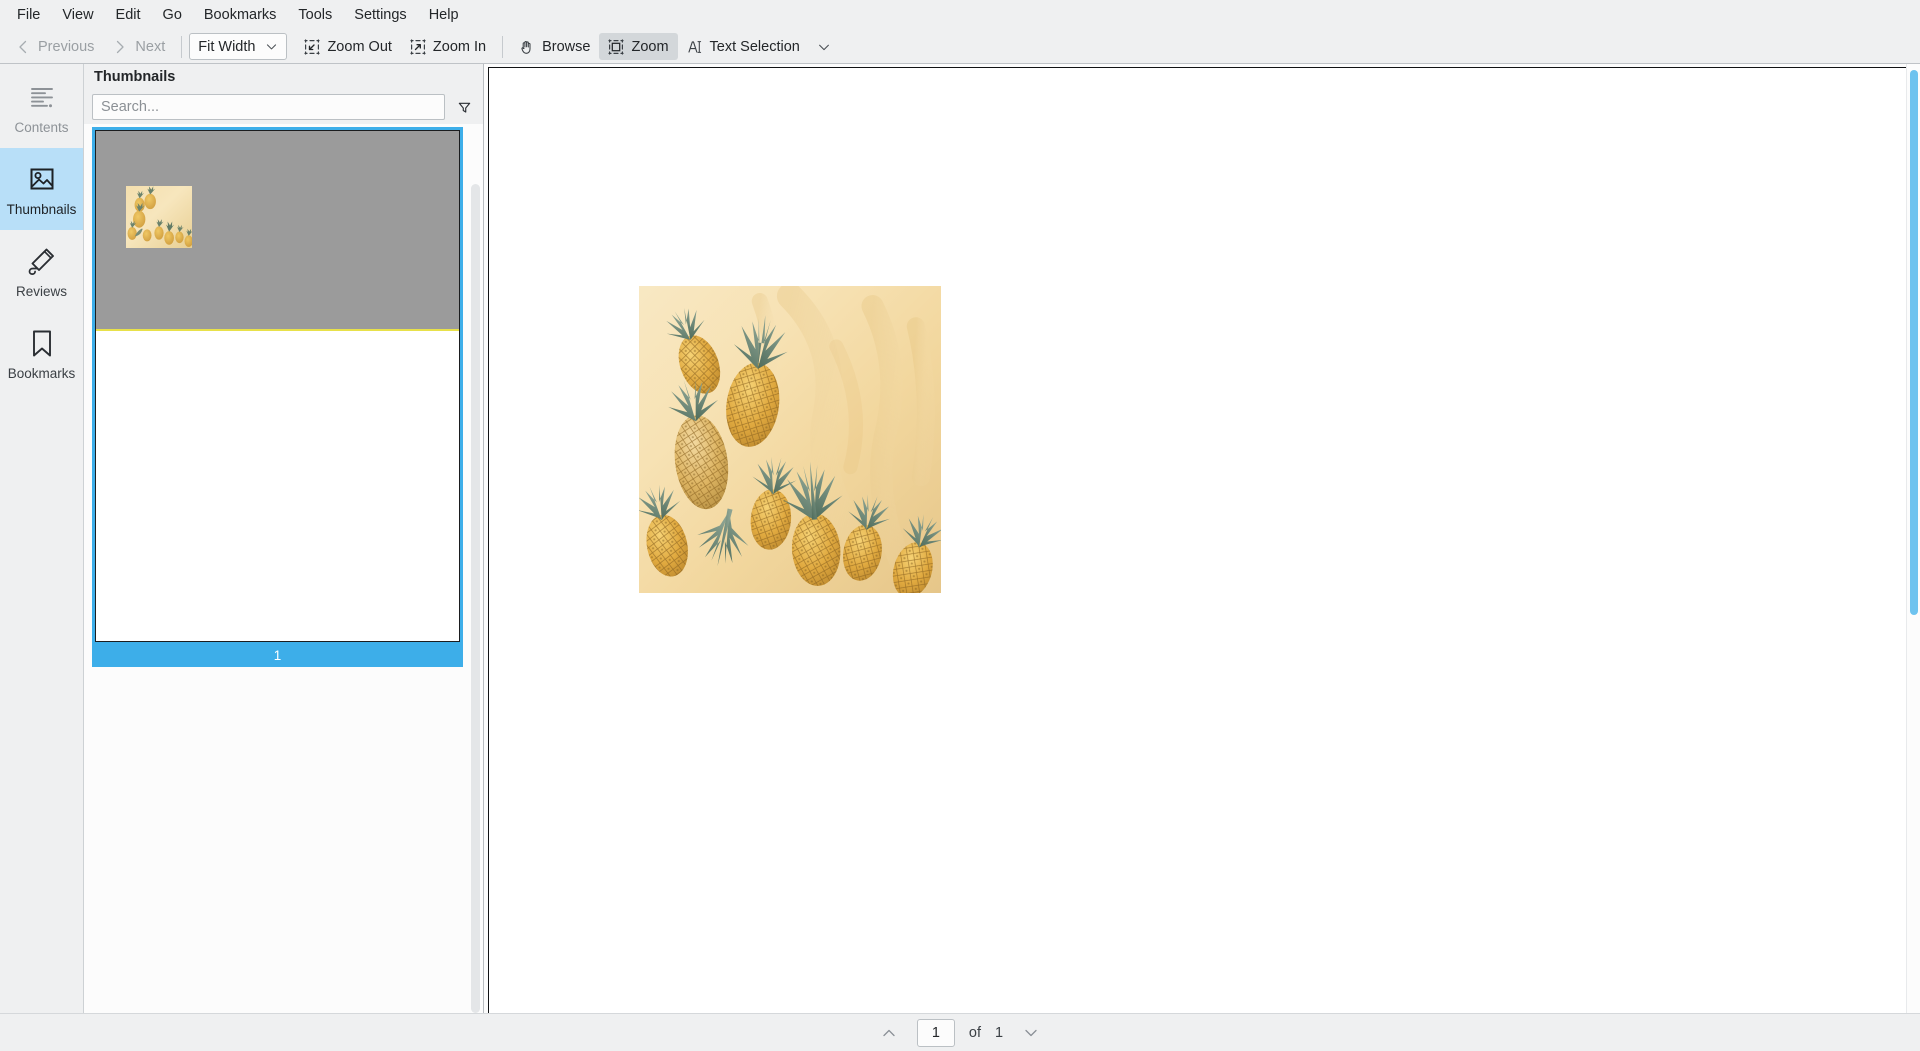  What do you see at coordinates (459, 46) in the screenshot?
I see `zoom-in-label: Zoom In` at bounding box center [459, 46].